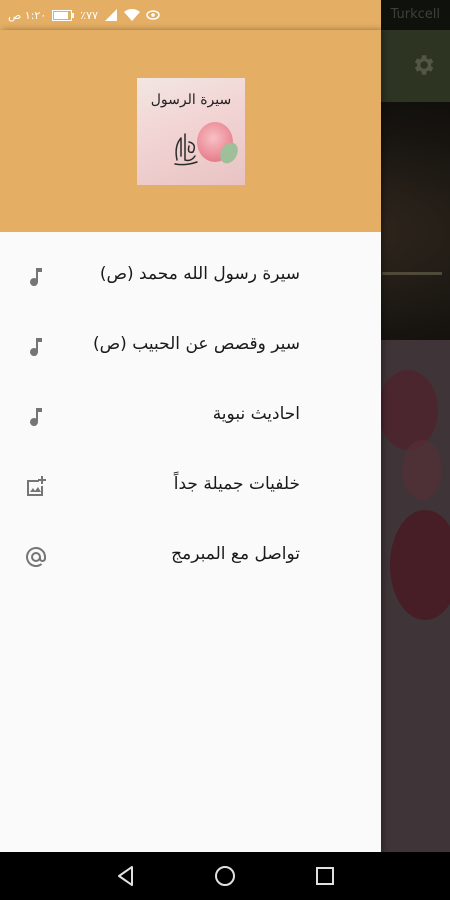 The image size is (450, 900). What do you see at coordinates (196, 344) in the screenshot?
I see `menu-item-label: سير وقصص عن الحبيب (ص)` at bounding box center [196, 344].